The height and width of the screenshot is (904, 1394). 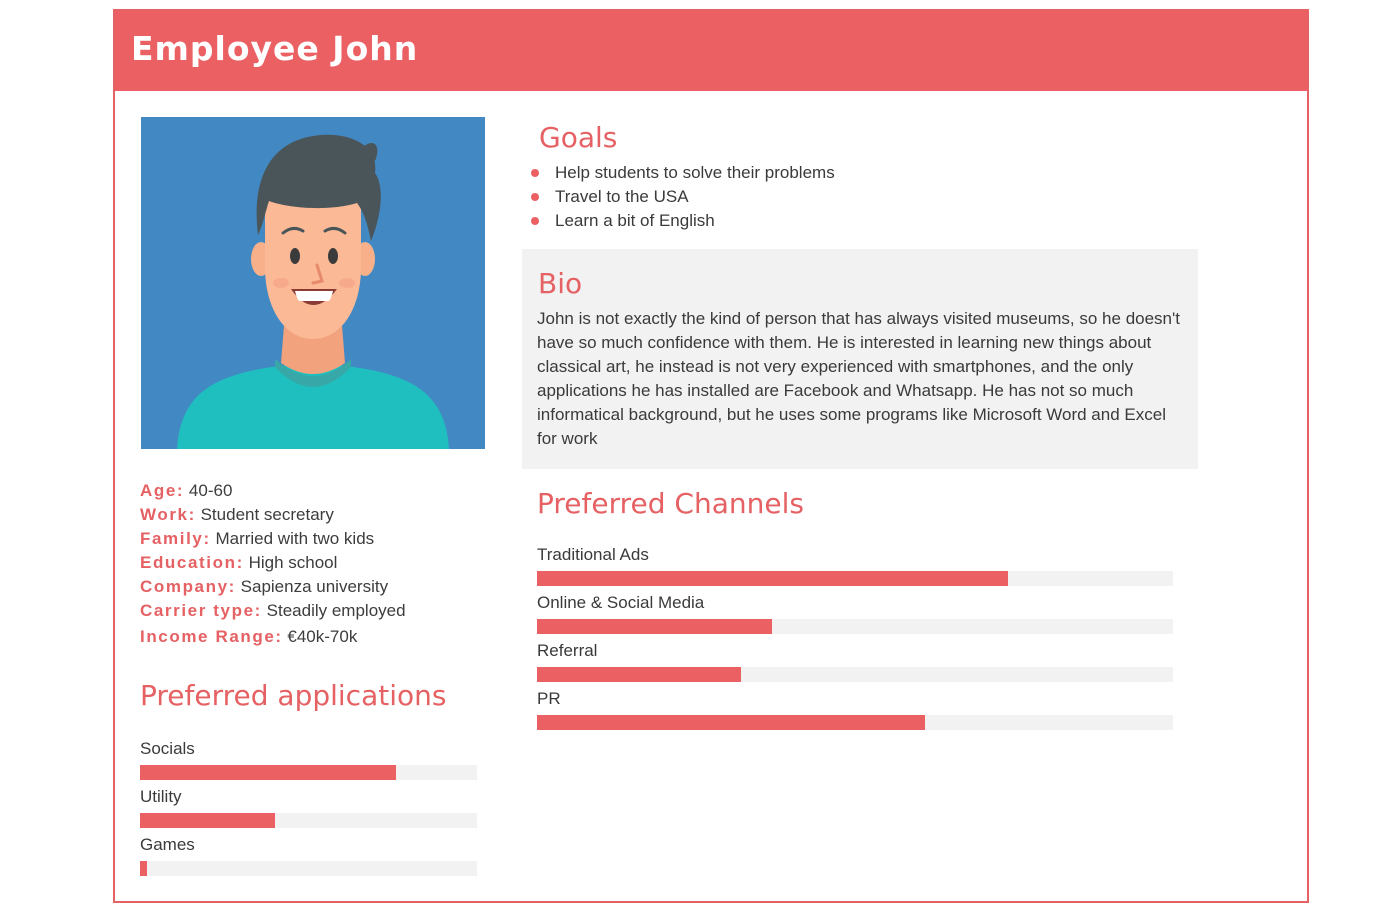 What do you see at coordinates (167, 844) in the screenshot?
I see `app-bar-label: Games` at bounding box center [167, 844].